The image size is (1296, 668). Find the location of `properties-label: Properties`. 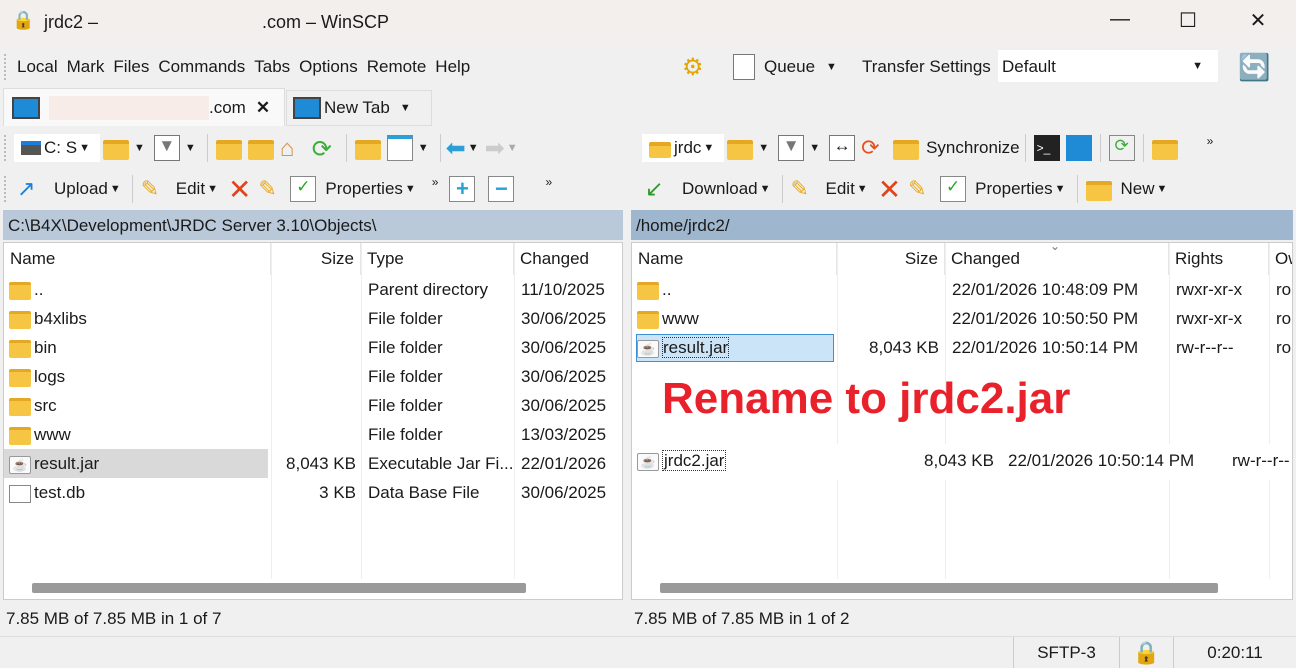

properties-label: Properties is located at coordinates (1014, 188).